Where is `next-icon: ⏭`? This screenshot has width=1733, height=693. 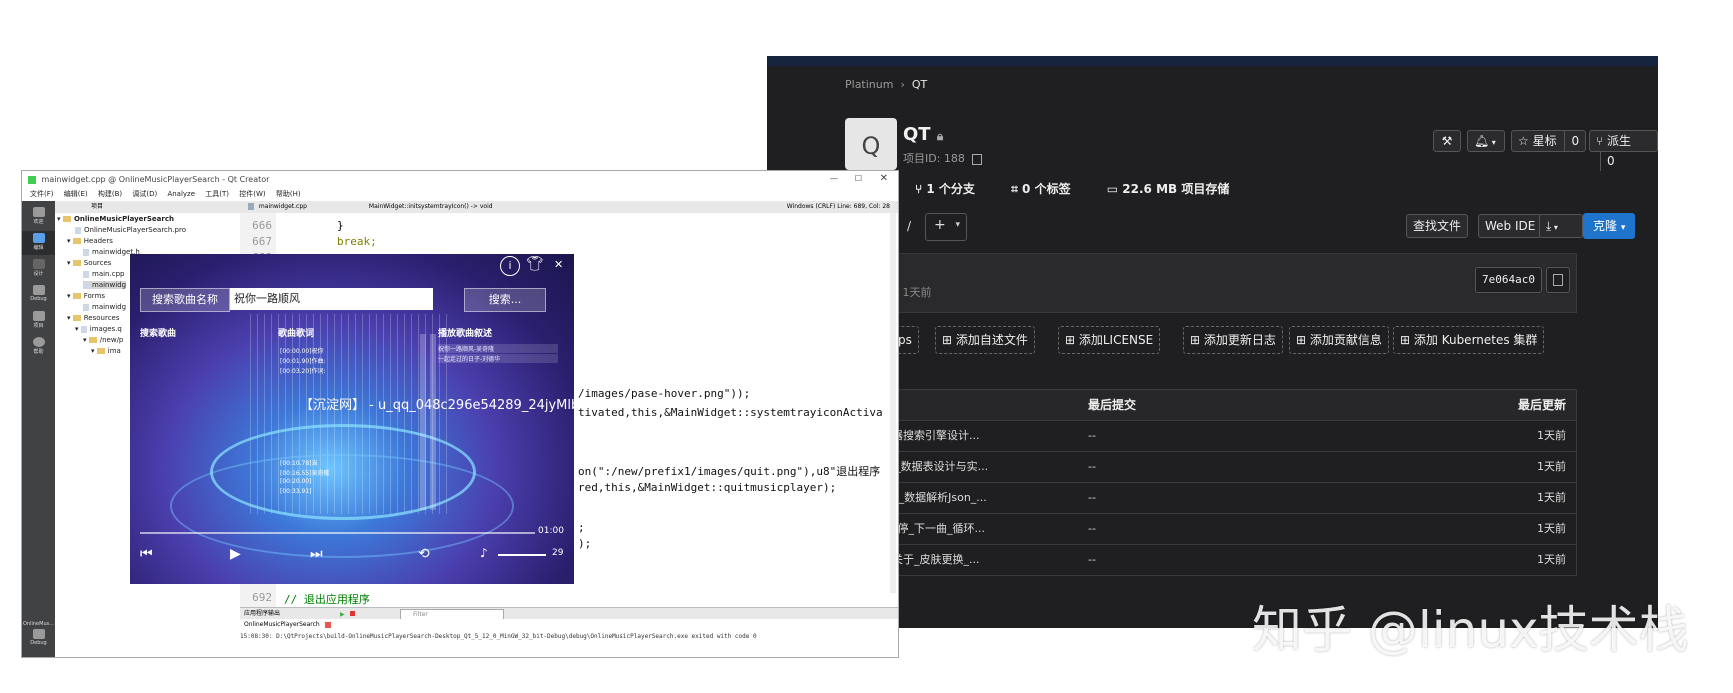
next-icon: ⏭ is located at coordinates (316, 554).